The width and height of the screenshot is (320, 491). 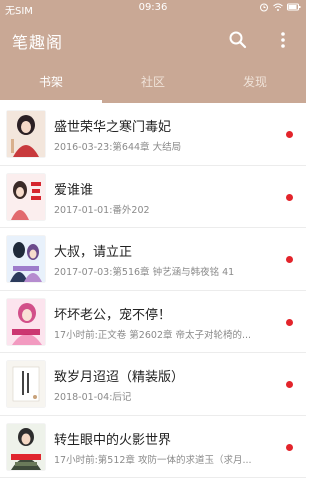 What do you see at coordinates (93, 252) in the screenshot?
I see `book-title: 大叔，请立正` at bounding box center [93, 252].